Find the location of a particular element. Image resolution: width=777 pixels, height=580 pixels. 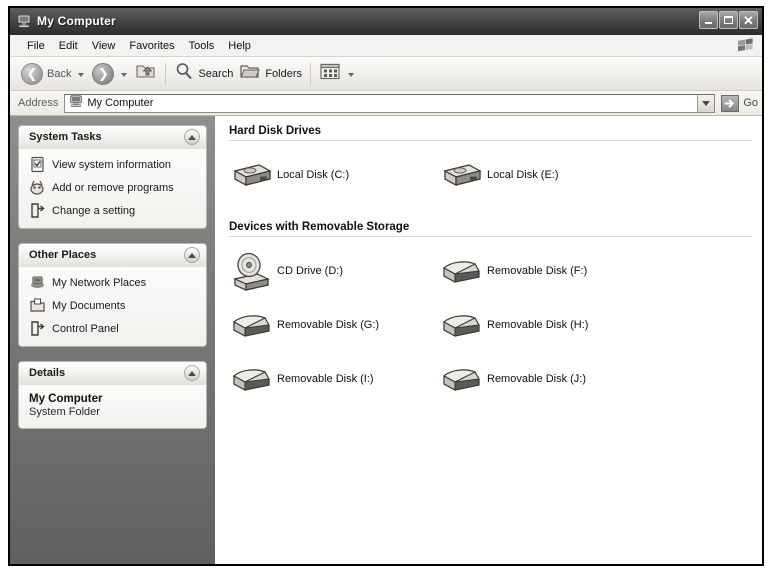

drive-item: Removable Disk (F:) is located at coordinates (544, 271).